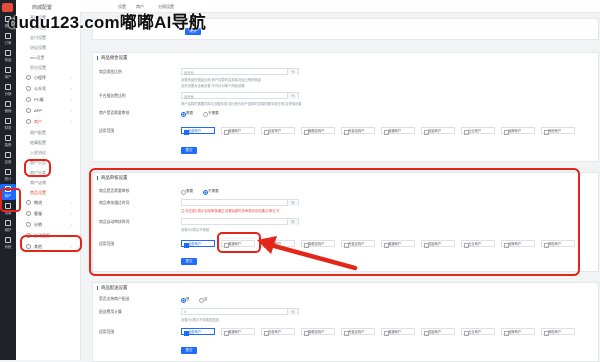 The height and width of the screenshot is (362, 600). Describe the element at coordinates (221, 80) in the screenshot. I see `field-hint: 设置商品的佣金比例,商户结算时会扣除对应比例的佣金` at that location.